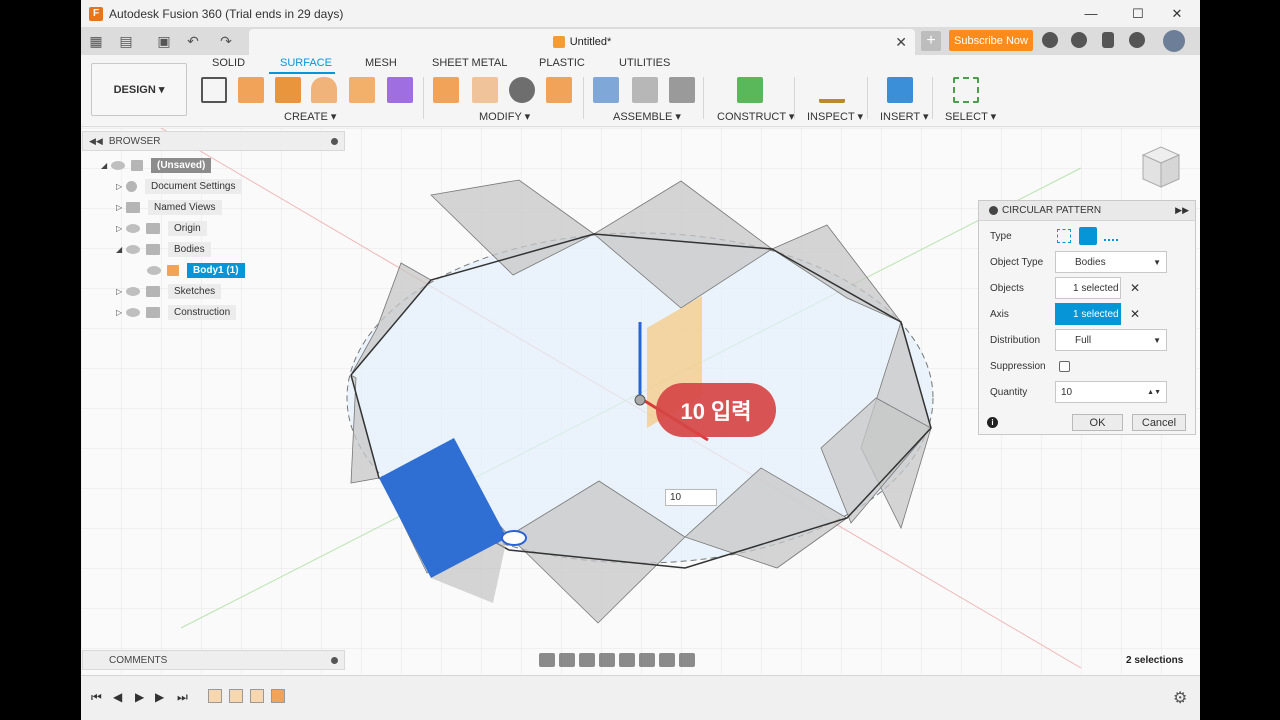 The height and width of the screenshot is (720, 1280). What do you see at coordinates (257, 696) in the screenshot?
I see `timeline-sketch2-icon` at bounding box center [257, 696].